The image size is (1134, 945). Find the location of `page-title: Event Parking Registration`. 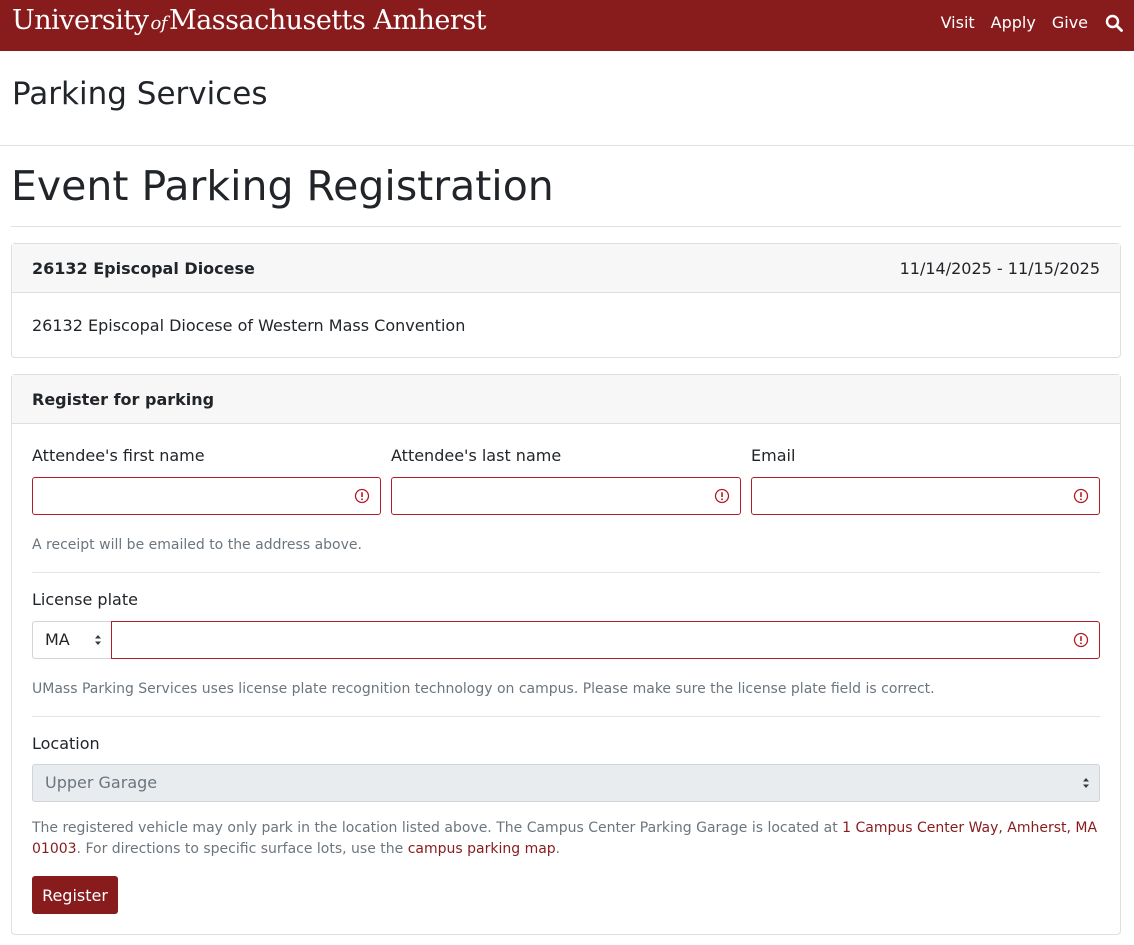

page-title: Event Parking Registration is located at coordinates (282, 186).